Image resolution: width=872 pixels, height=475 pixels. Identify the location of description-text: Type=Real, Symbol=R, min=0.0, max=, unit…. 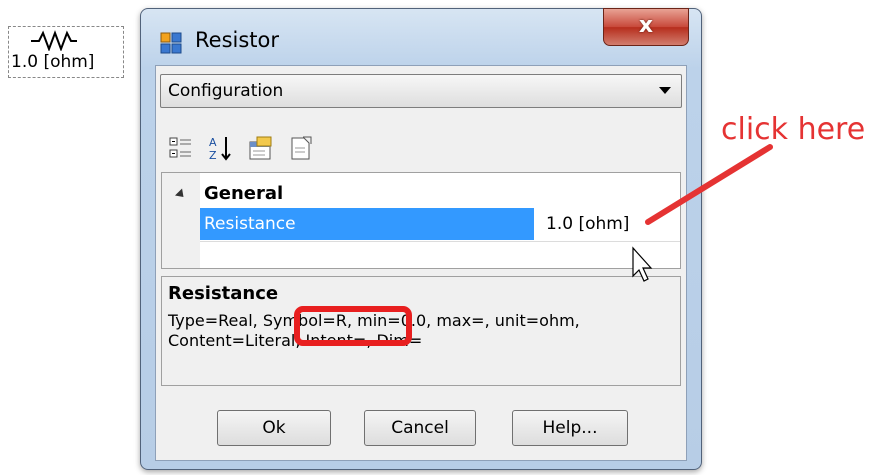
(374, 330).